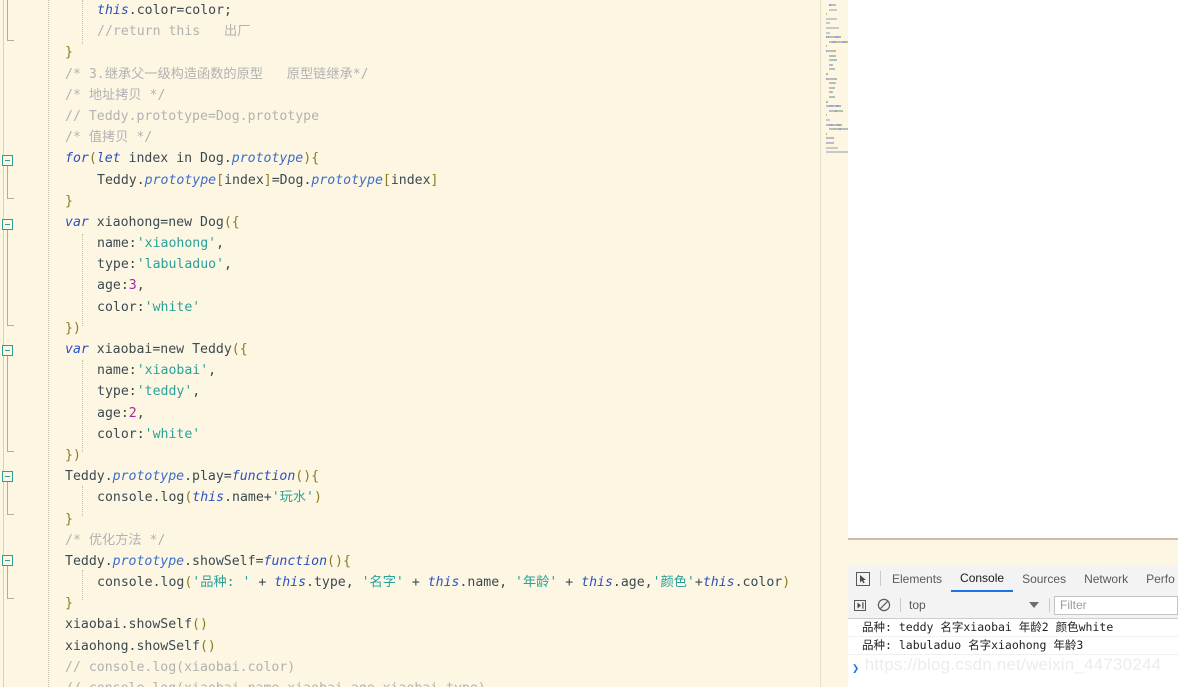  Describe the element at coordinates (117, 244) in the screenshot. I see `code-token: name:` at that location.